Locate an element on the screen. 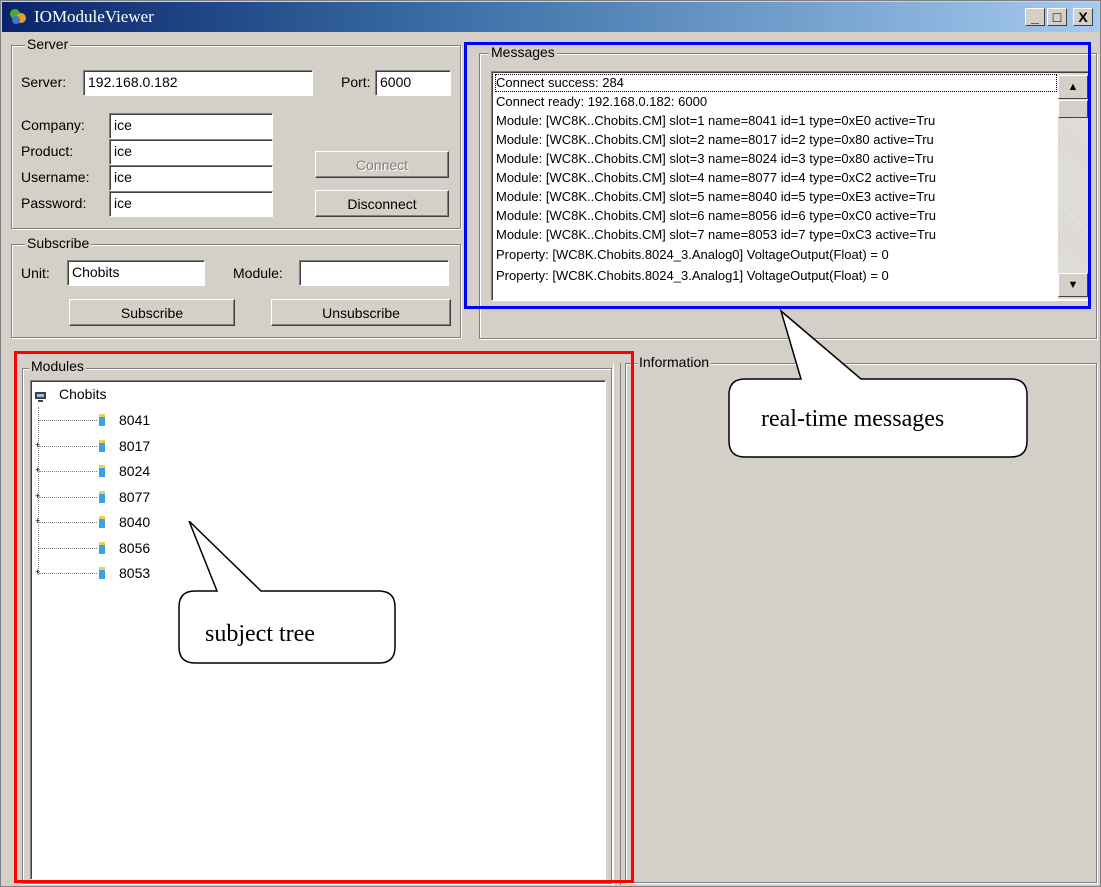 The height and width of the screenshot is (887, 1101). maximize-button: □ is located at coordinates (1057, 17).